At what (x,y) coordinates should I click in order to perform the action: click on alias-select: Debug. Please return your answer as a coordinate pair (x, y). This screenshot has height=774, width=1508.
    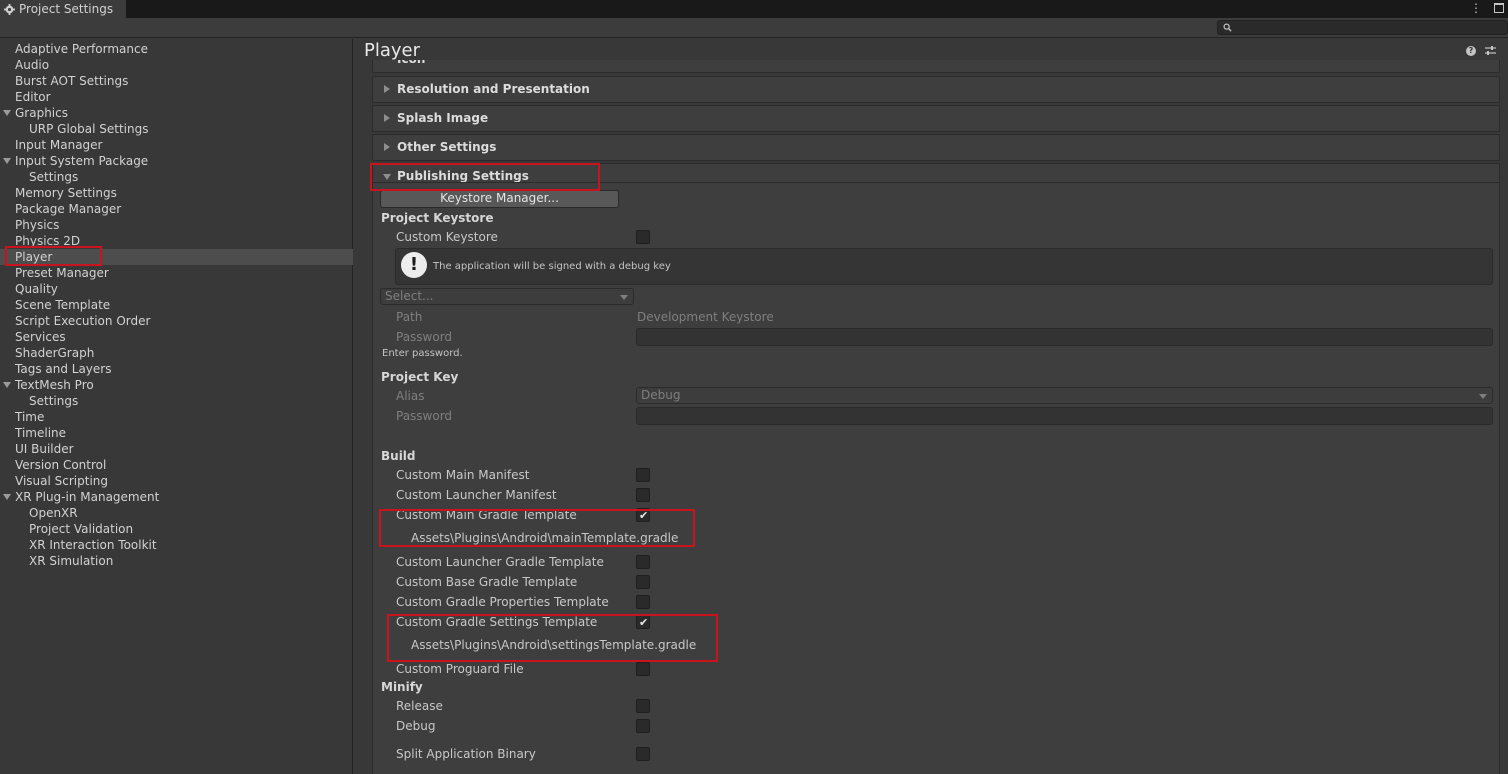
    Looking at the image, I should click on (1064, 395).